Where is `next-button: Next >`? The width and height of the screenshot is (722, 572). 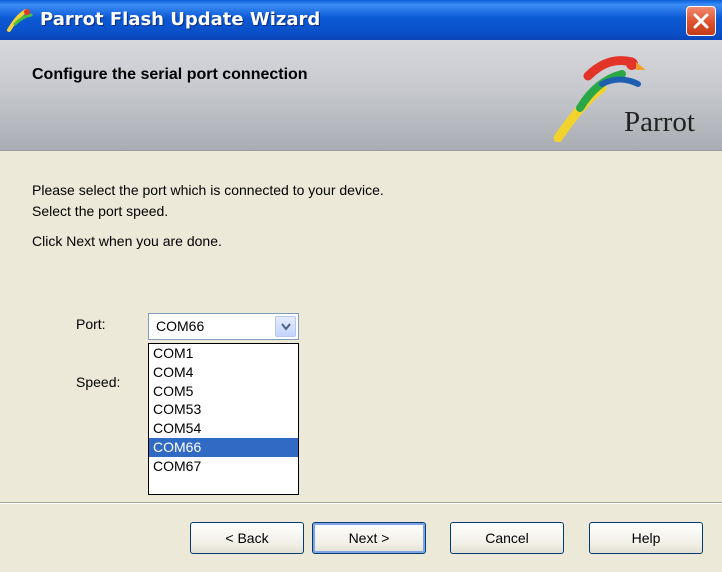 next-button: Next > is located at coordinates (369, 538).